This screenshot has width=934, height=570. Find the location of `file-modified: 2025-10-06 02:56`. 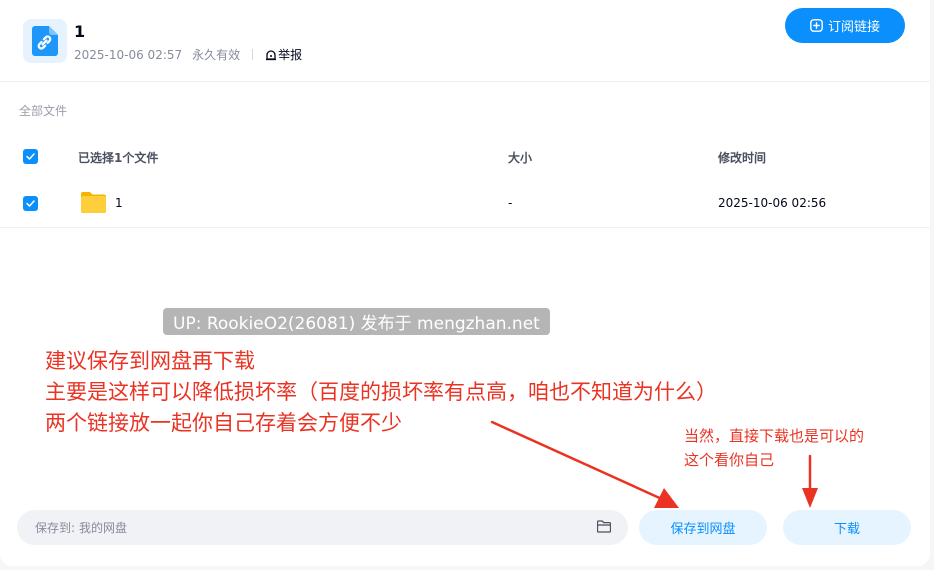

file-modified: 2025-10-06 02:56 is located at coordinates (772, 203).